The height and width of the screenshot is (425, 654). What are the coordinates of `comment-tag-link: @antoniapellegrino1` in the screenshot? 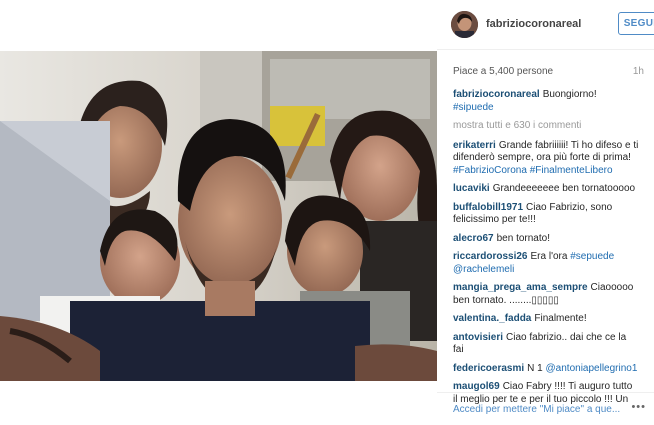 It's located at (592, 368).